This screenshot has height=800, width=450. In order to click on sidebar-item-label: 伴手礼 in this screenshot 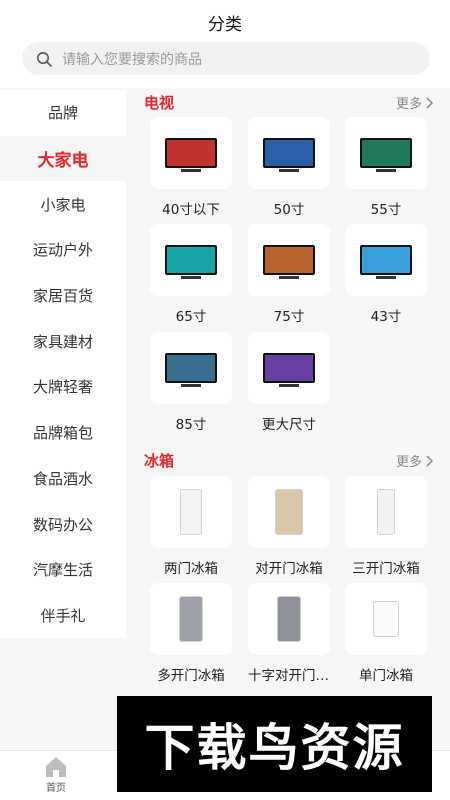, I will do `click(63, 615)`.